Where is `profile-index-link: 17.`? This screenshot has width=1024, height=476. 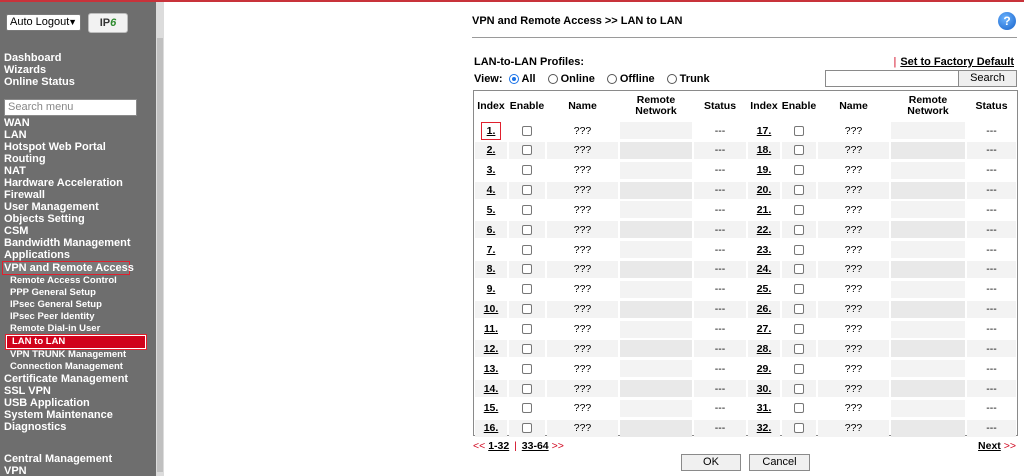 profile-index-link: 17. is located at coordinates (764, 131).